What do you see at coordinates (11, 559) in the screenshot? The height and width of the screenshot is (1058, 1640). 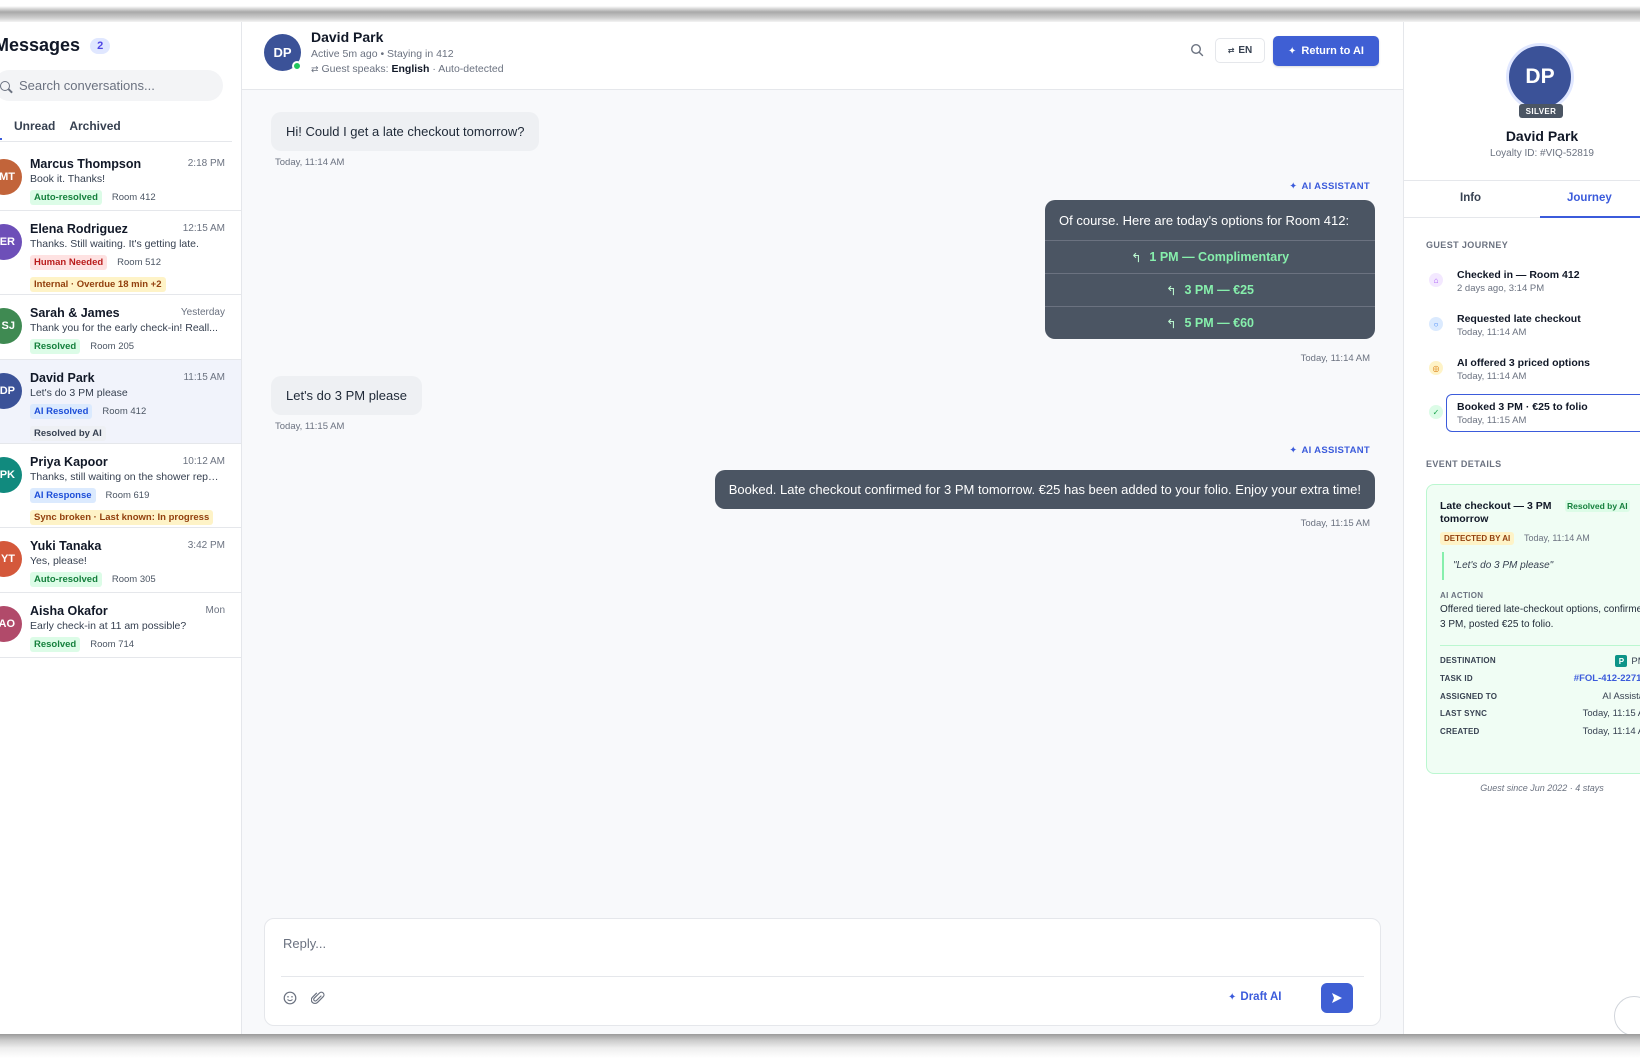 I see `avatar: YT` at bounding box center [11, 559].